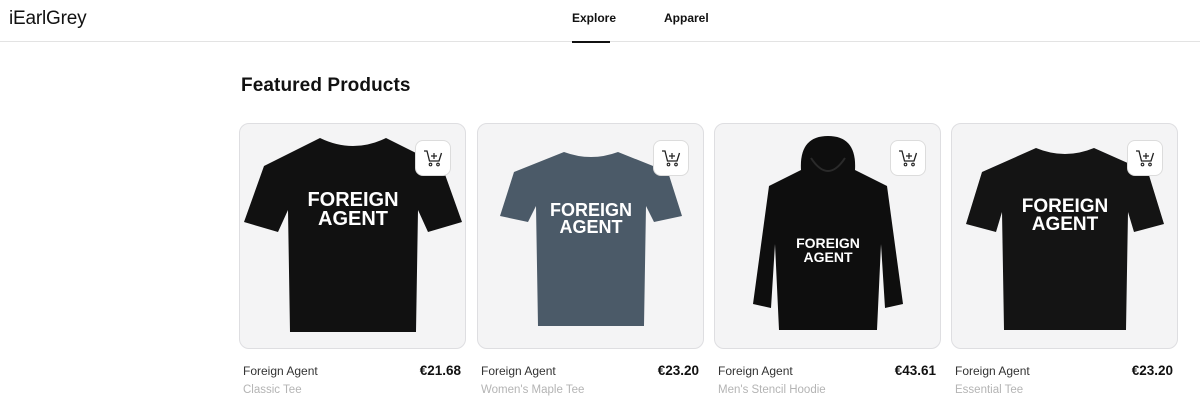  What do you see at coordinates (686, 18) in the screenshot?
I see `nav-tab-apparel-label: Apparel` at bounding box center [686, 18].